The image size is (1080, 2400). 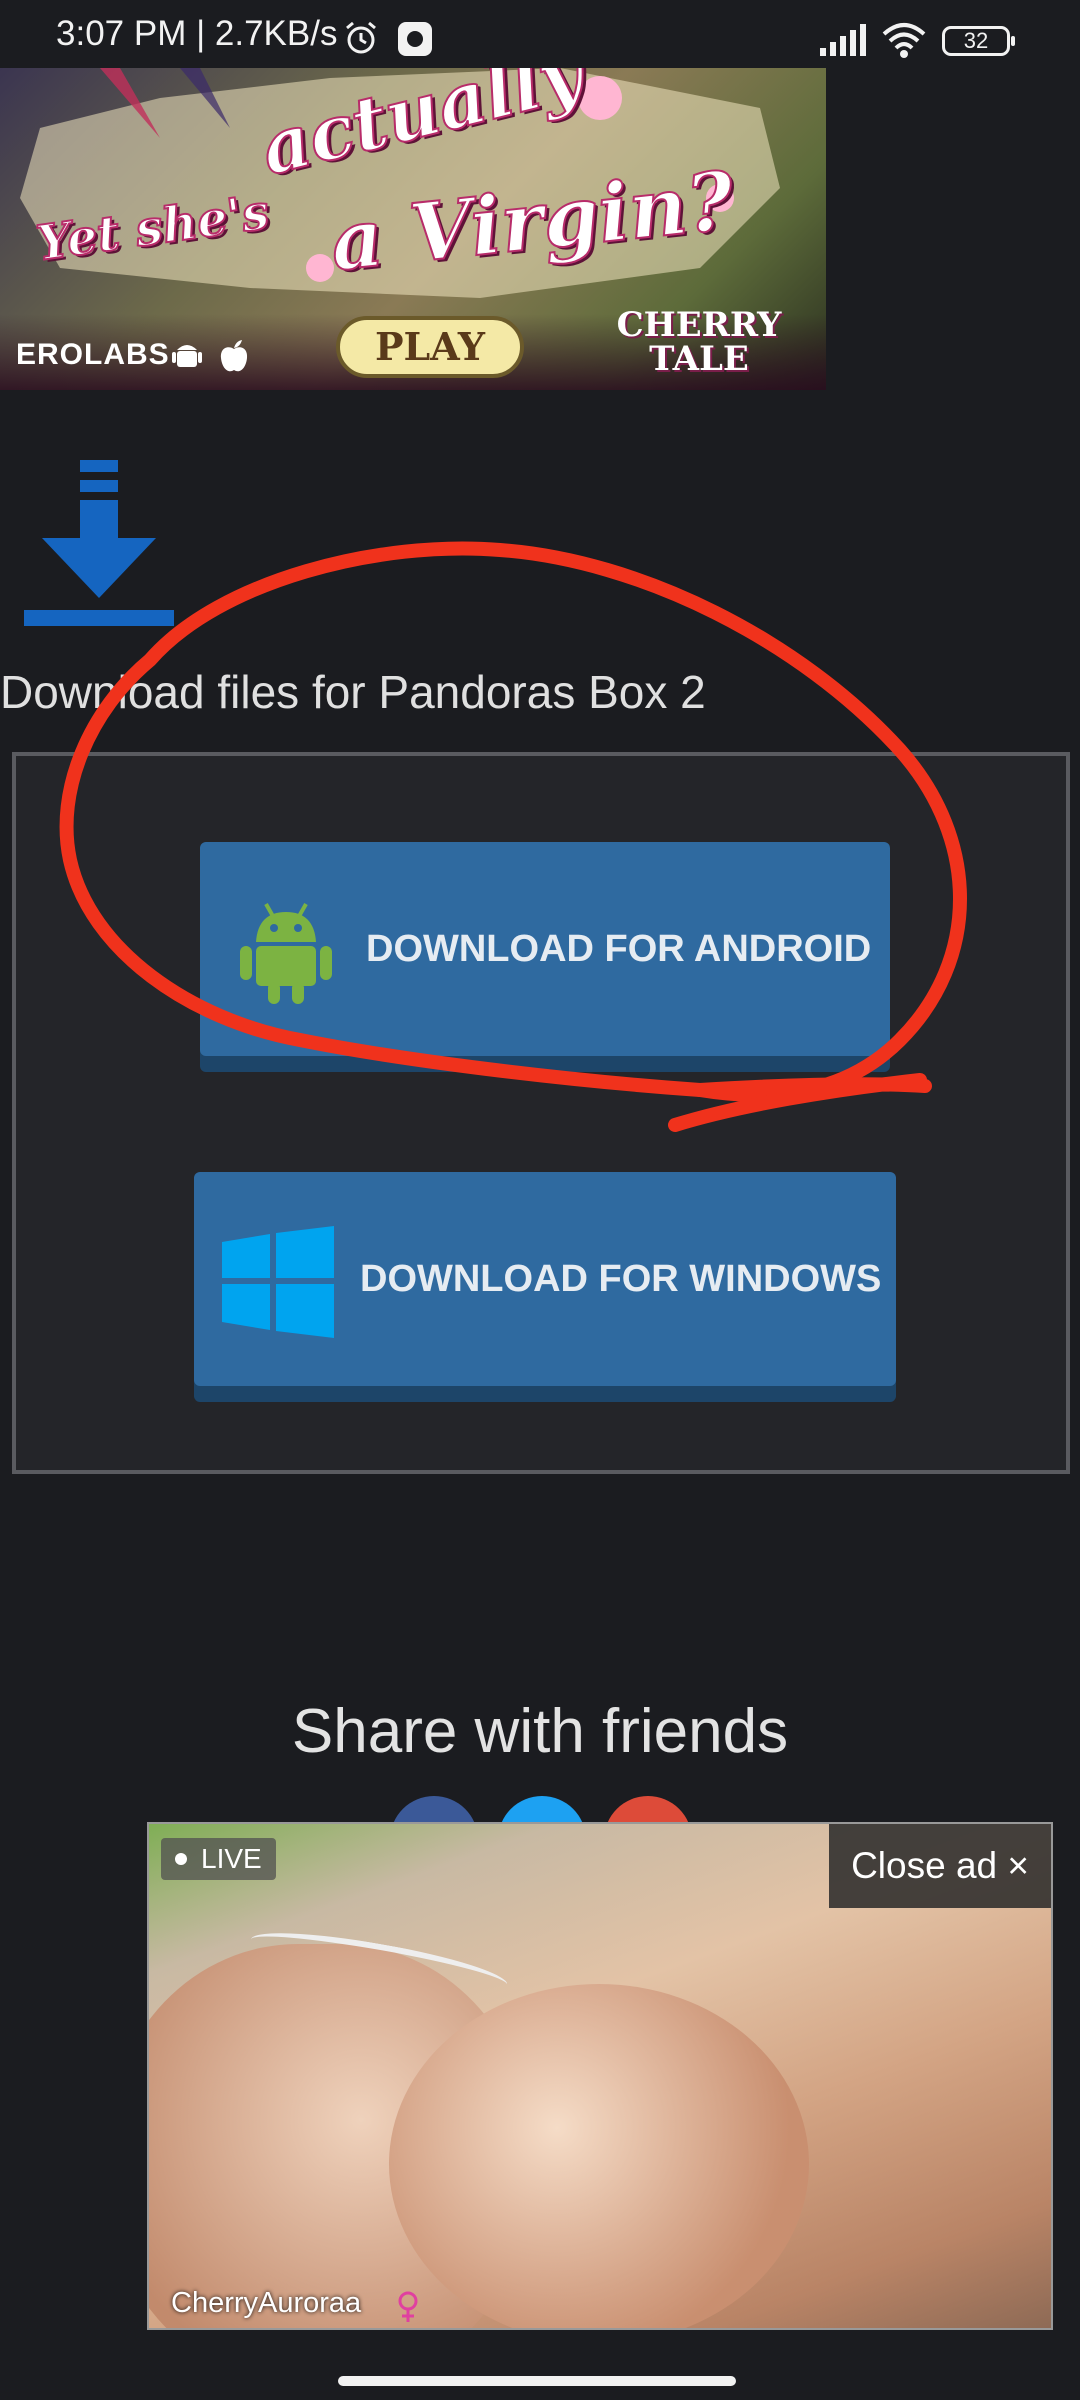 I want to click on battery-icon: 32, so click(x=978, y=41).